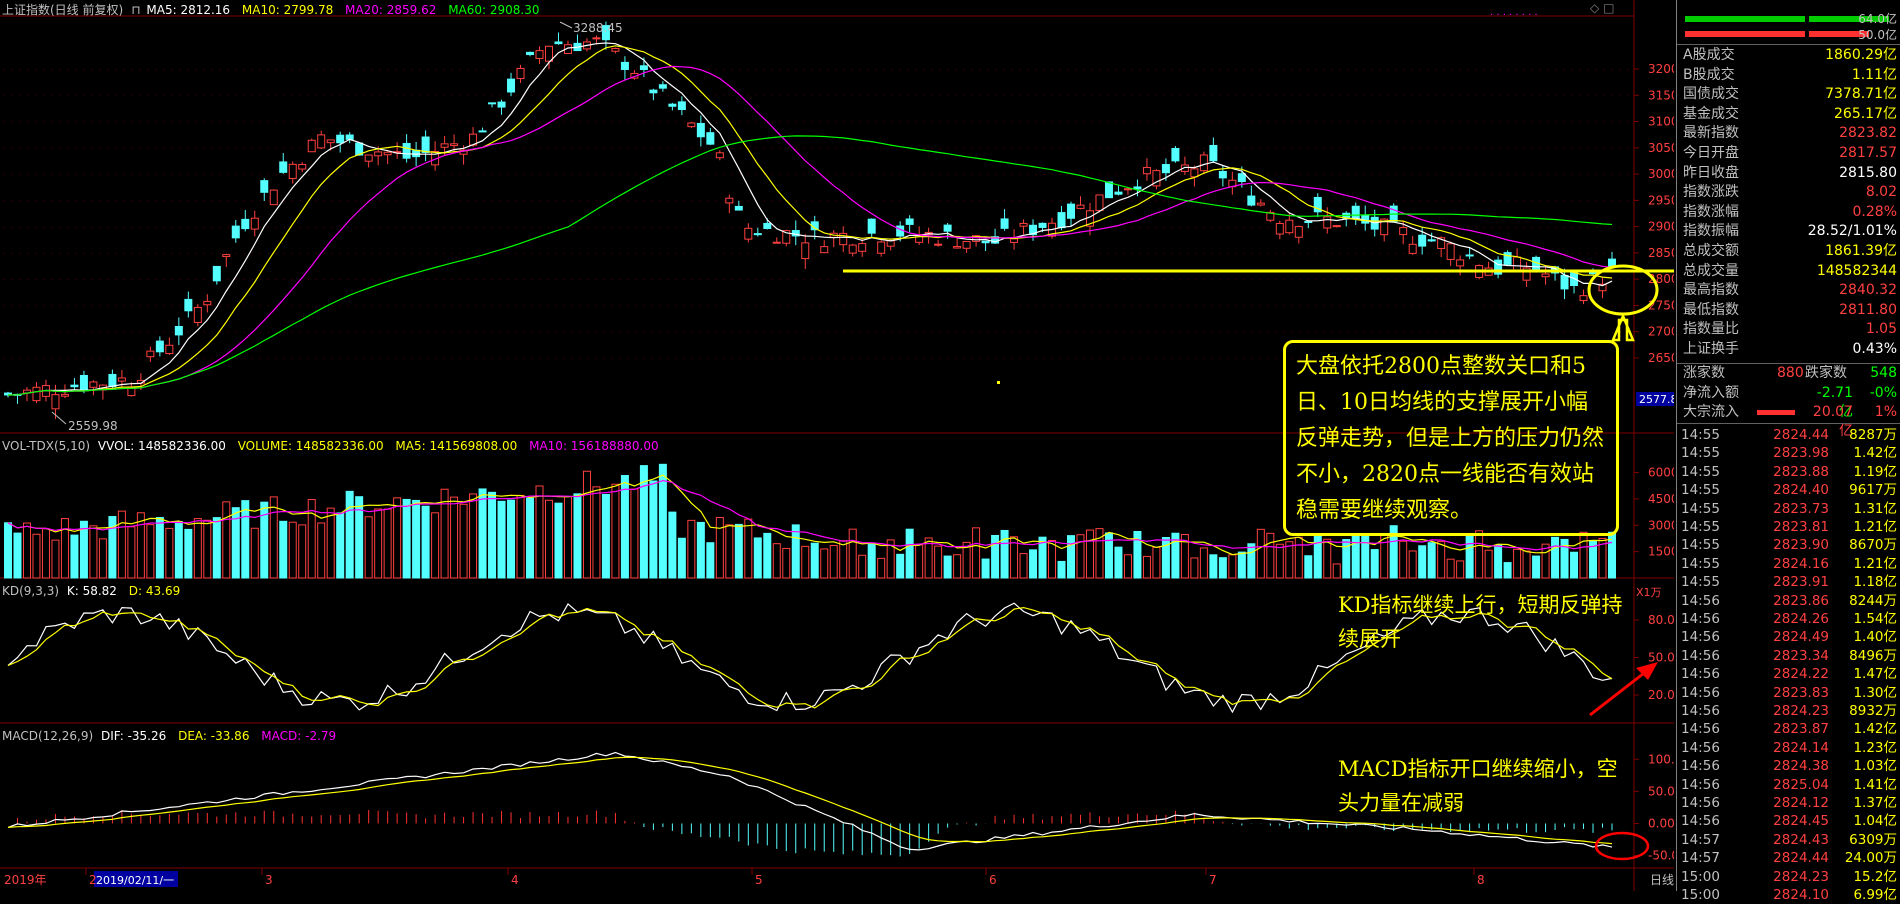 The height and width of the screenshot is (904, 1900). Describe the element at coordinates (1881, 329) in the screenshot. I see `stat-value: 1.05` at that location.